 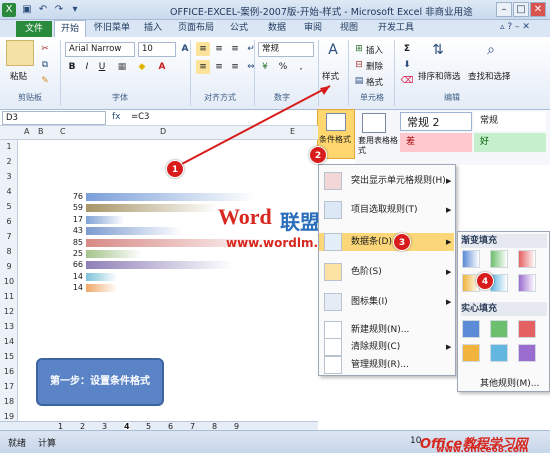 I want to click on format-cells-icon: ▤, so click(x=359, y=81).